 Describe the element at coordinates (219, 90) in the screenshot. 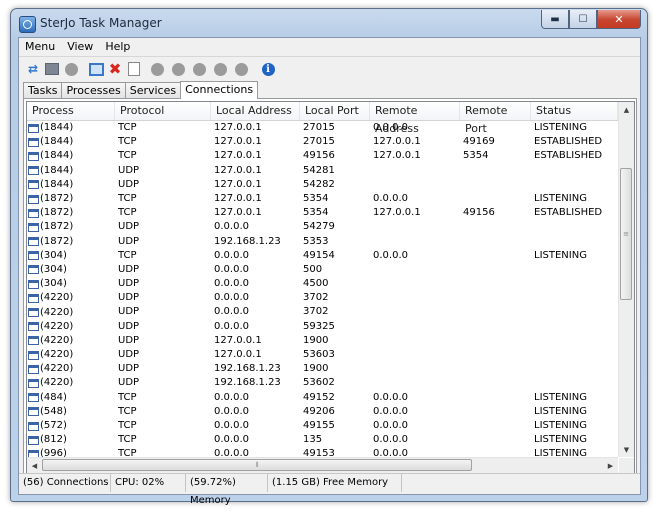

I see `tab-connections: Connections` at that location.